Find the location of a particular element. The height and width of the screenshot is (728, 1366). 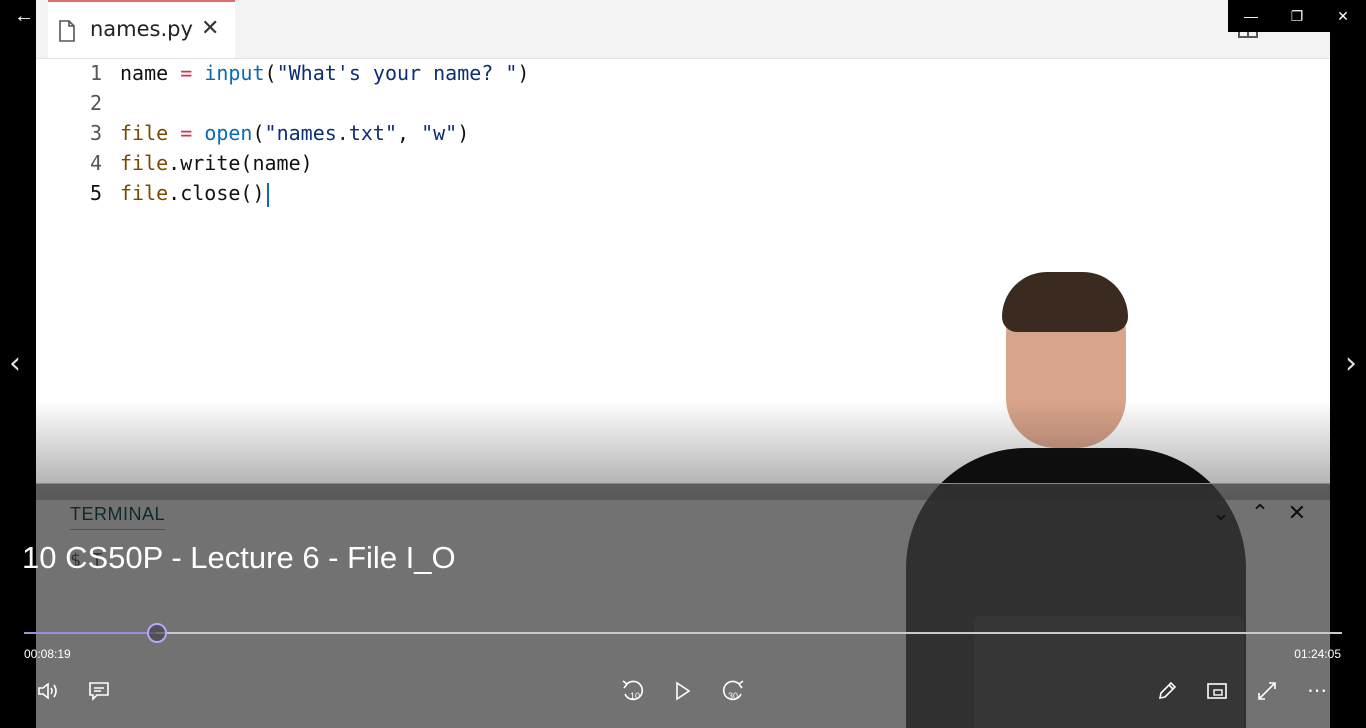

code-line: 1 name = input("What's your name? ") is located at coordinates (683, 73).